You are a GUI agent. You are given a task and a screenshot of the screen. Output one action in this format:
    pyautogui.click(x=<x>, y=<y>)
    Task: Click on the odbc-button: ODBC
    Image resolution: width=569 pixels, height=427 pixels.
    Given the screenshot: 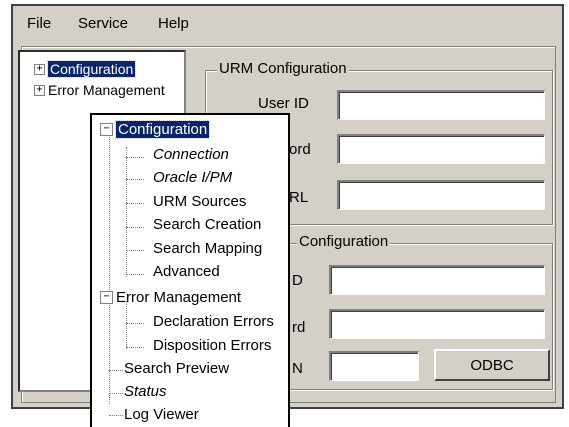 What is the action you would take?
    pyautogui.click(x=492, y=365)
    